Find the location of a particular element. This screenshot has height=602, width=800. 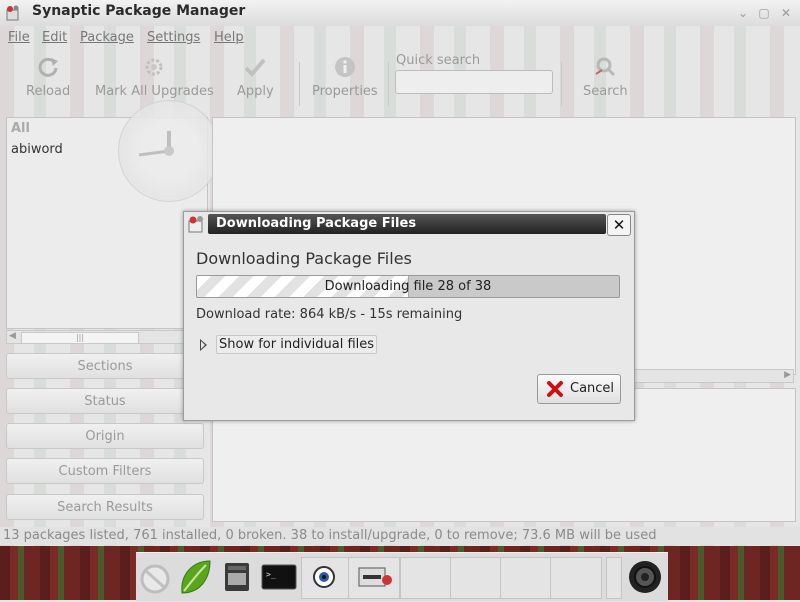

dock: >_ is located at coordinates (402, 576).